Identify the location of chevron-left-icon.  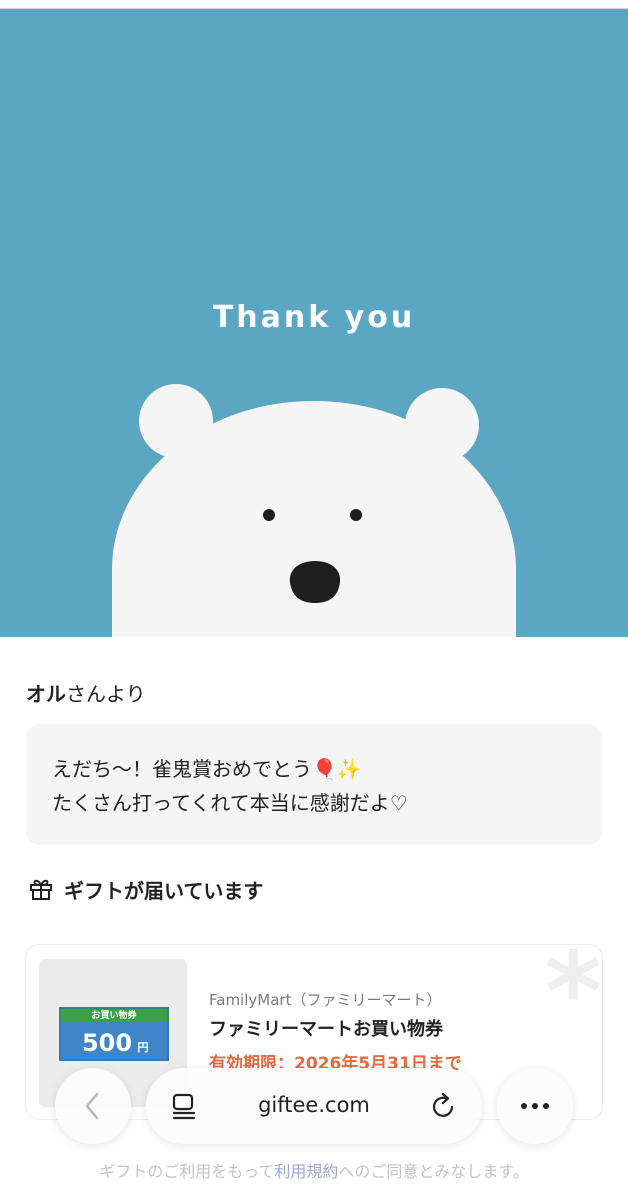
(92, 1106).